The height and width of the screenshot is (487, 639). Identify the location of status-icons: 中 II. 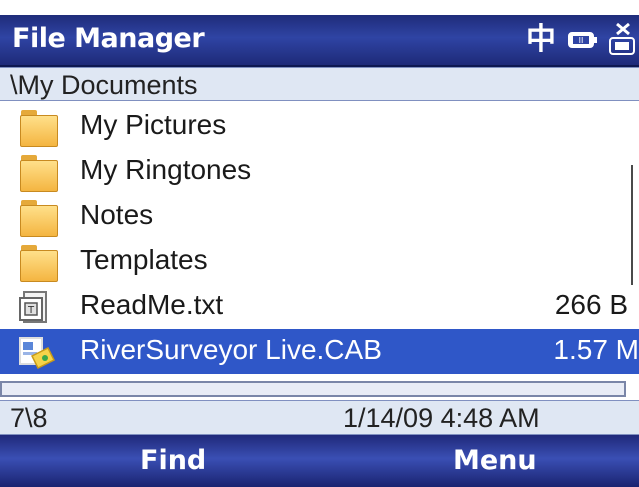
(581, 40).